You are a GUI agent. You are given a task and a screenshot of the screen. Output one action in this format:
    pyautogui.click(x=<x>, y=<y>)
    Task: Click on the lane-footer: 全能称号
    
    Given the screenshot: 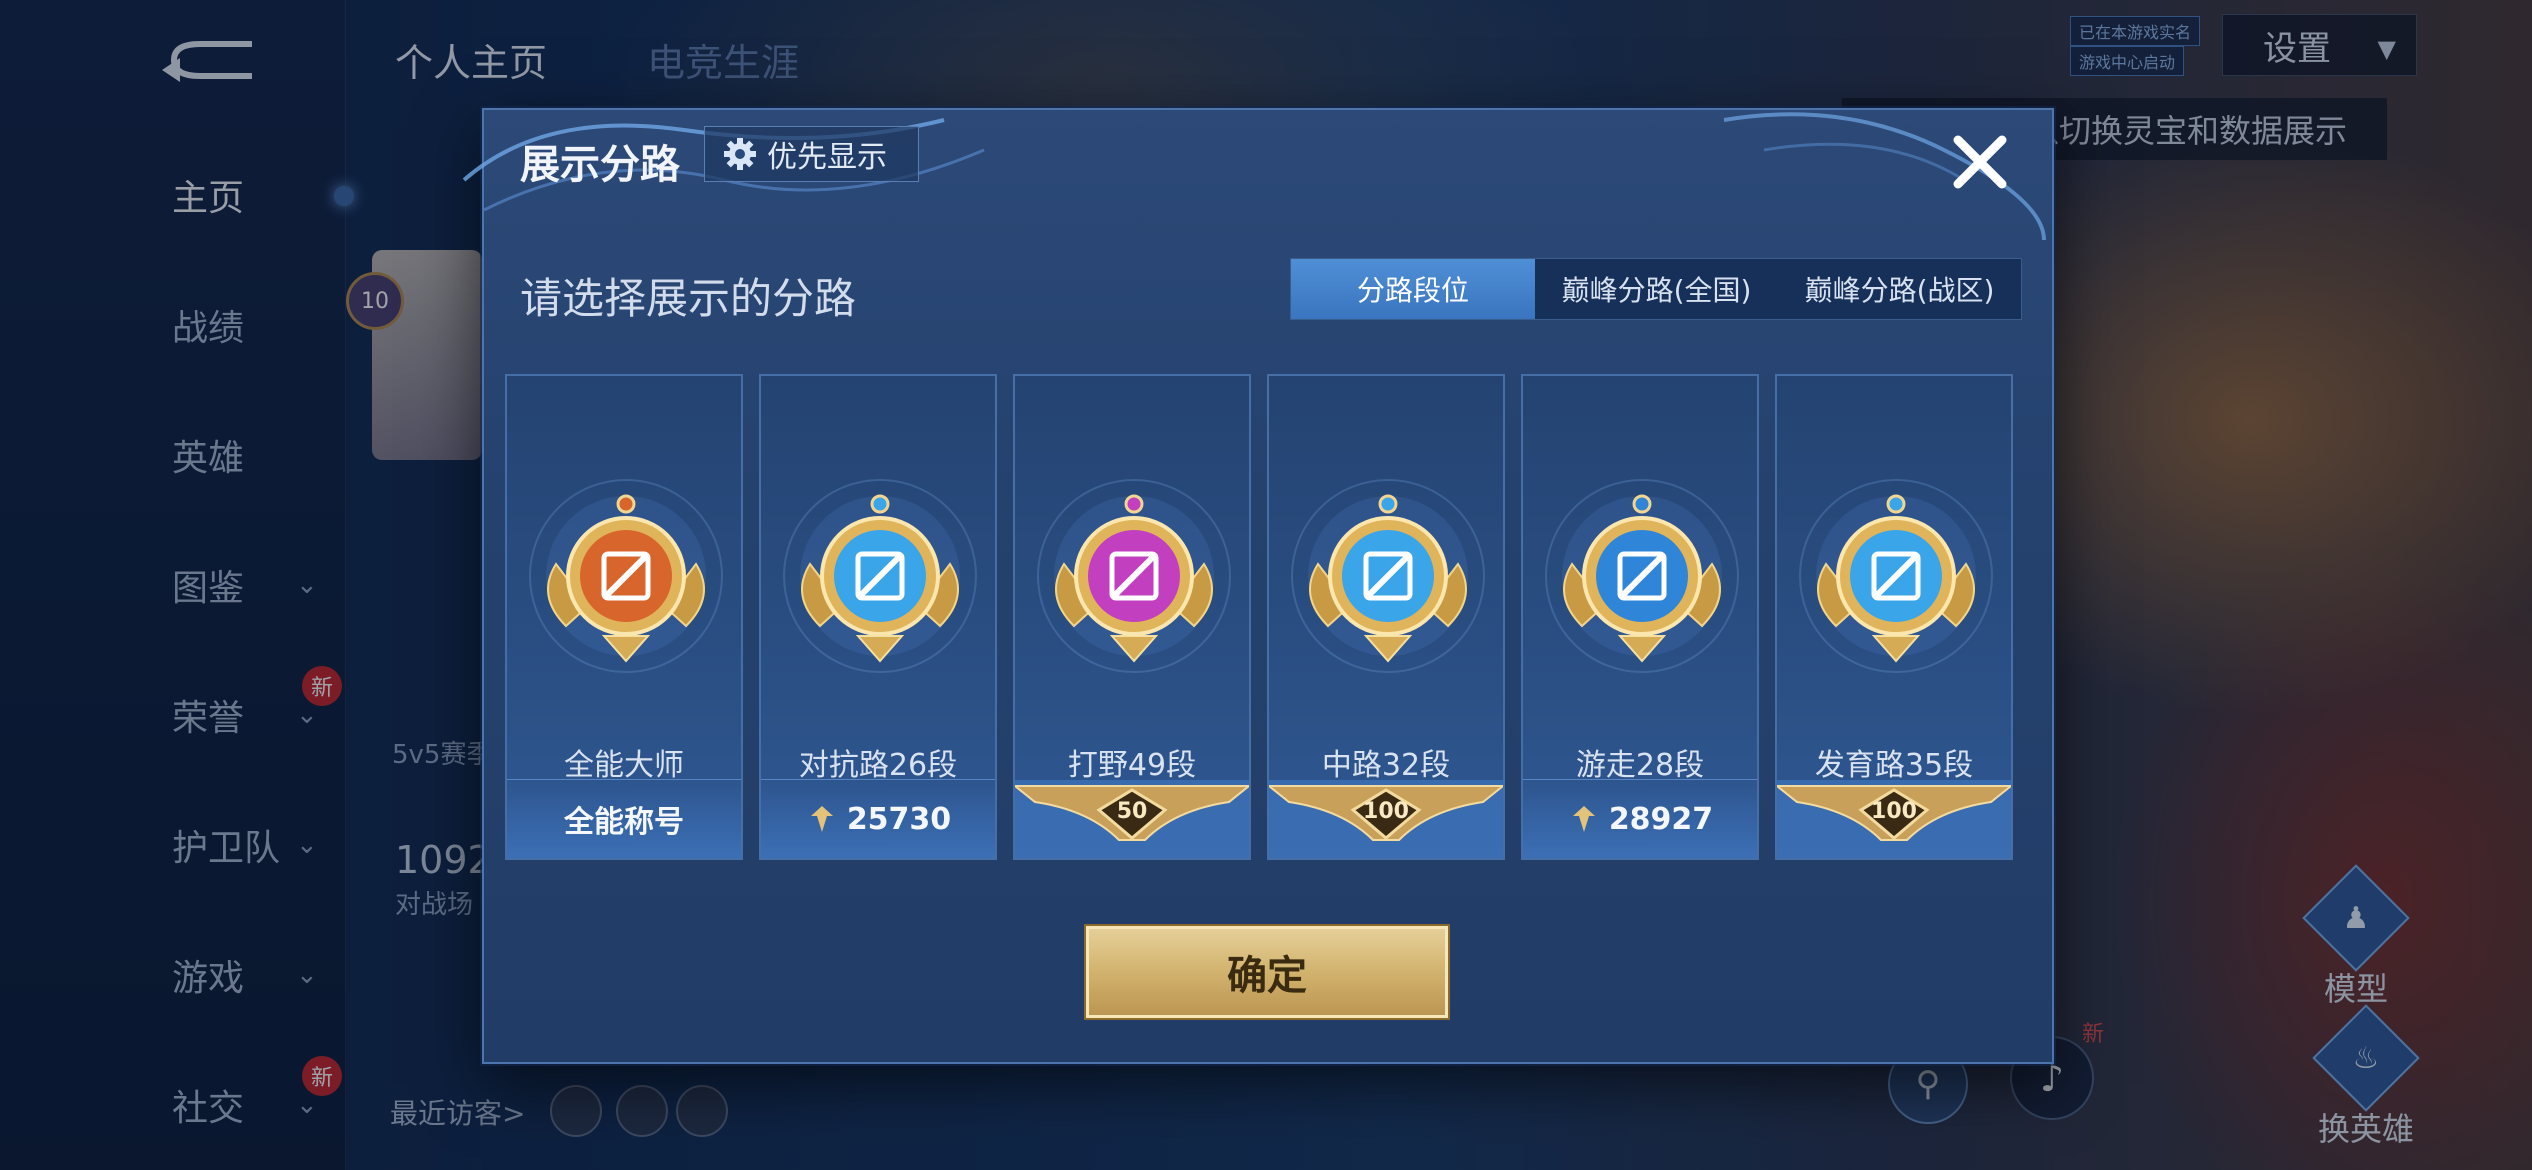 What is the action you would take?
    pyautogui.click(x=624, y=818)
    